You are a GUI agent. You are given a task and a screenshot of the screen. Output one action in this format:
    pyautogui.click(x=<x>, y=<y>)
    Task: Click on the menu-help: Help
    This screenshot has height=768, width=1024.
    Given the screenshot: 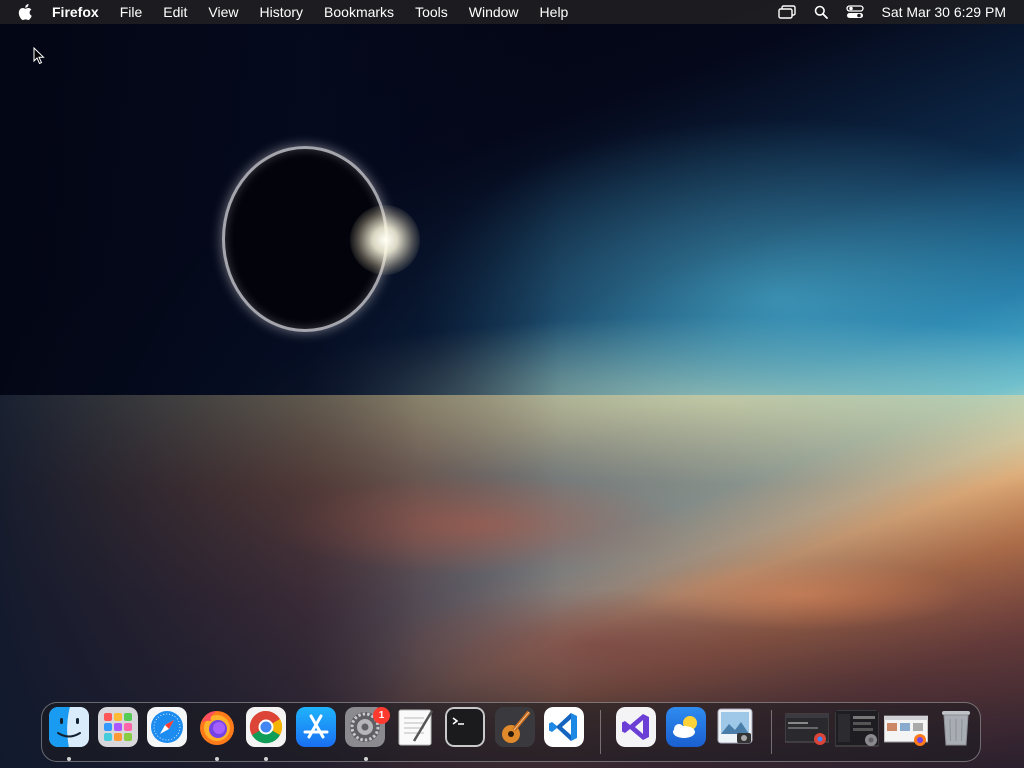 What is the action you would take?
    pyautogui.click(x=554, y=12)
    